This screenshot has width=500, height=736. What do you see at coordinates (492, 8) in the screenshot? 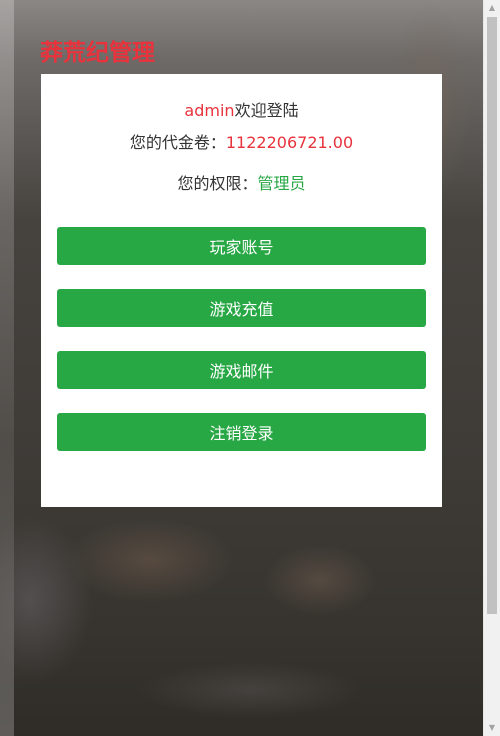
I see `scroll-up-arrow-icon: ▲` at bounding box center [492, 8].